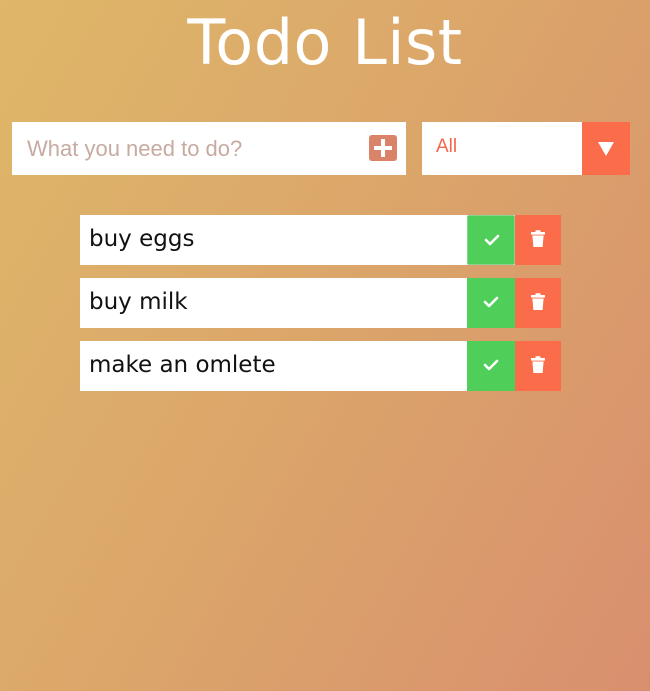 The height and width of the screenshot is (691, 650). Describe the element at coordinates (320, 303) in the screenshot. I see `todo-item: buy milk` at that location.